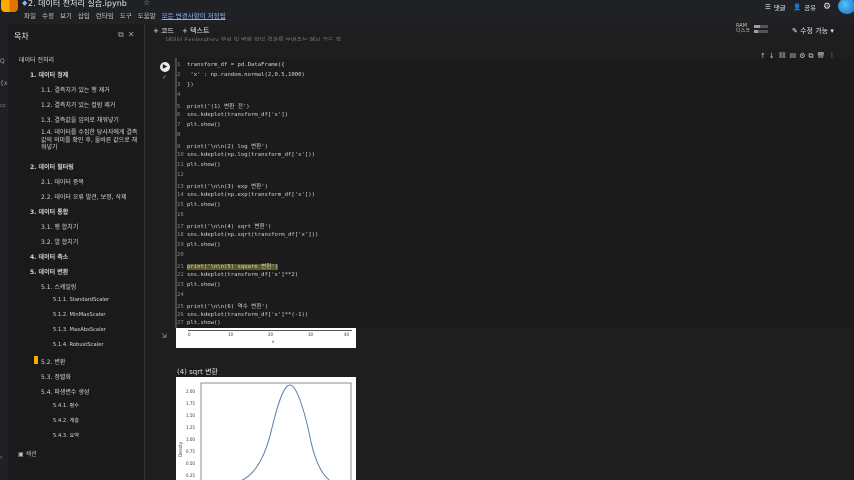 This screenshot has height=480, width=854. Describe the element at coordinates (62, 181) in the screenshot. I see `toc-item-duplicates: 2.1. 데이터 중복` at that location.